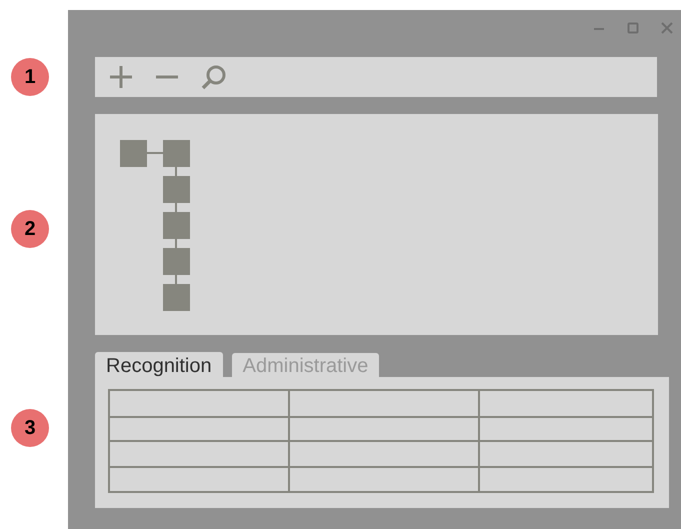 This screenshot has width=681, height=529. Describe the element at coordinates (214, 77) in the screenshot. I see `search-icon` at that location.